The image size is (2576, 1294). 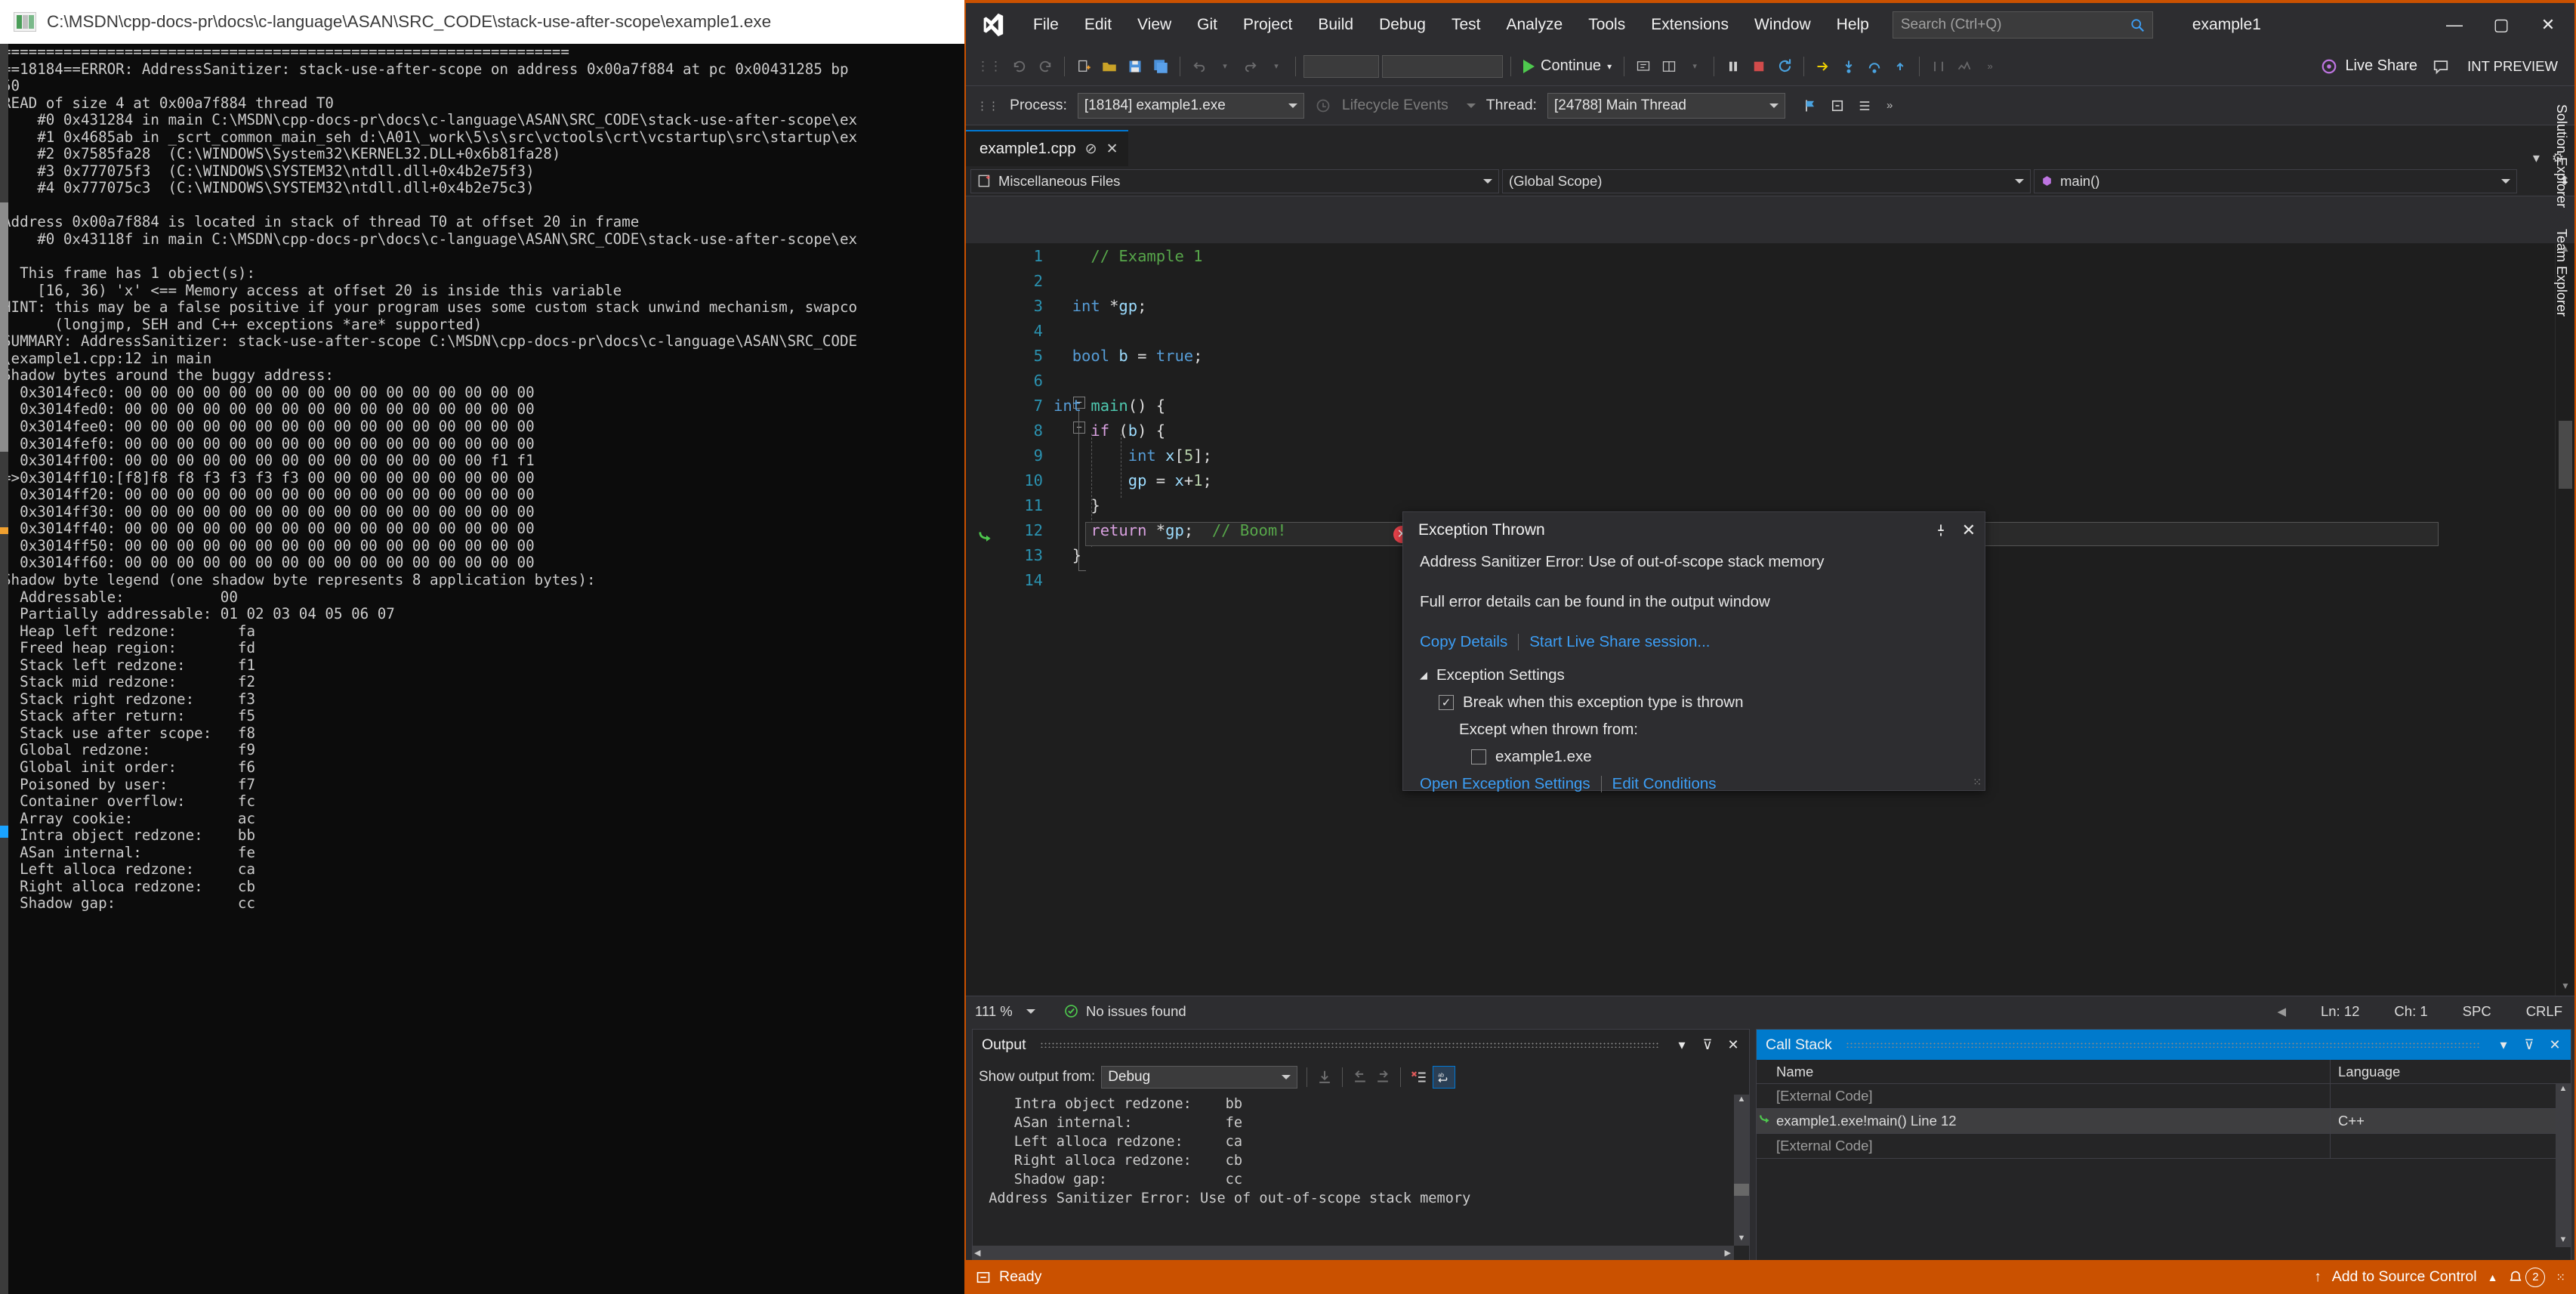 What do you see at coordinates (1382, 1077) in the screenshot?
I see `next-message-icon` at bounding box center [1382, 1077].